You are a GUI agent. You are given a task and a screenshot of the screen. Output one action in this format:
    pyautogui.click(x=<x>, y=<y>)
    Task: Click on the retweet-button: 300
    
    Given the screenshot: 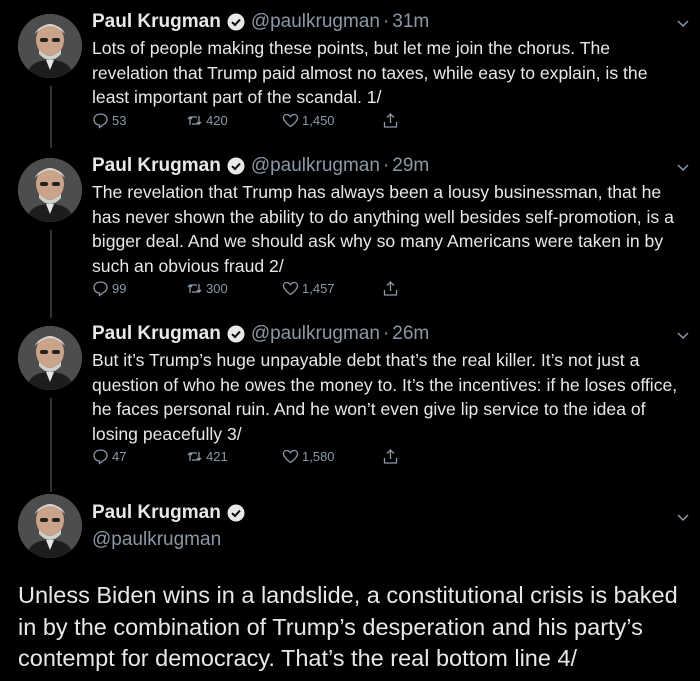 What is the action you would take?
    pyautogui.click(x=207, y=288)
    